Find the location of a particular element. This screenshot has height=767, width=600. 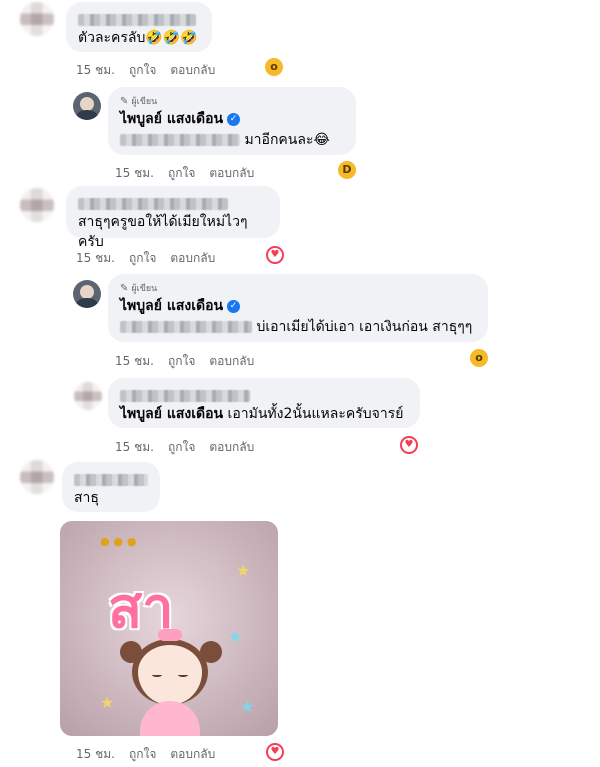

haha-icon: D is located at coordinates (347, 170).